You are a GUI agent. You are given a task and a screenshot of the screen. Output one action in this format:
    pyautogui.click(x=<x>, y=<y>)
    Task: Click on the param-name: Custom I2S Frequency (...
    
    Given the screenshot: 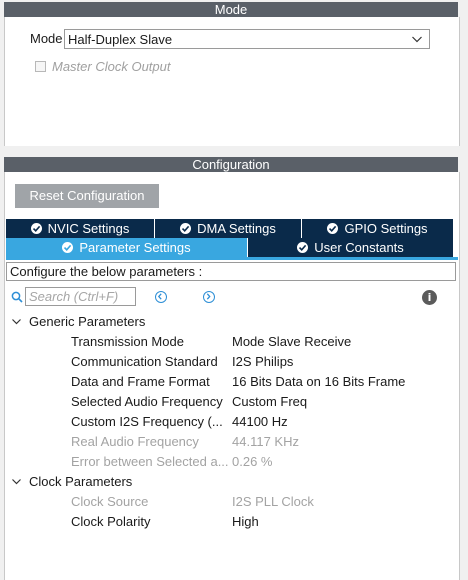 What is the action you would take?
    pyautogui.click(x=147, y=421)
    